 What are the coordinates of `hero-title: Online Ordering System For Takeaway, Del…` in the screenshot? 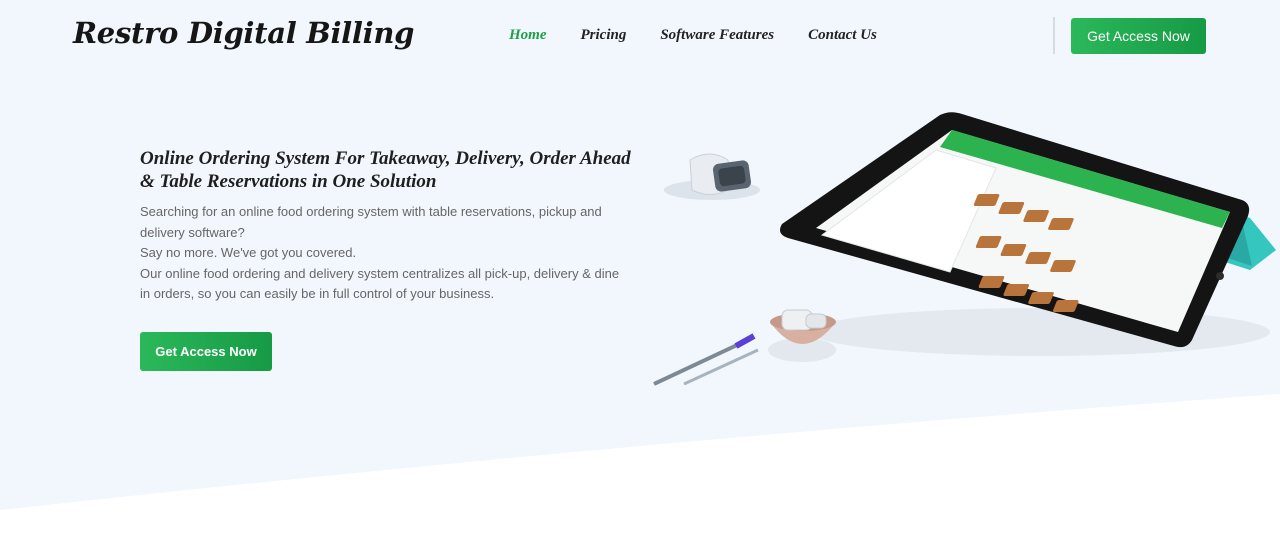 It's located at (385, 170).